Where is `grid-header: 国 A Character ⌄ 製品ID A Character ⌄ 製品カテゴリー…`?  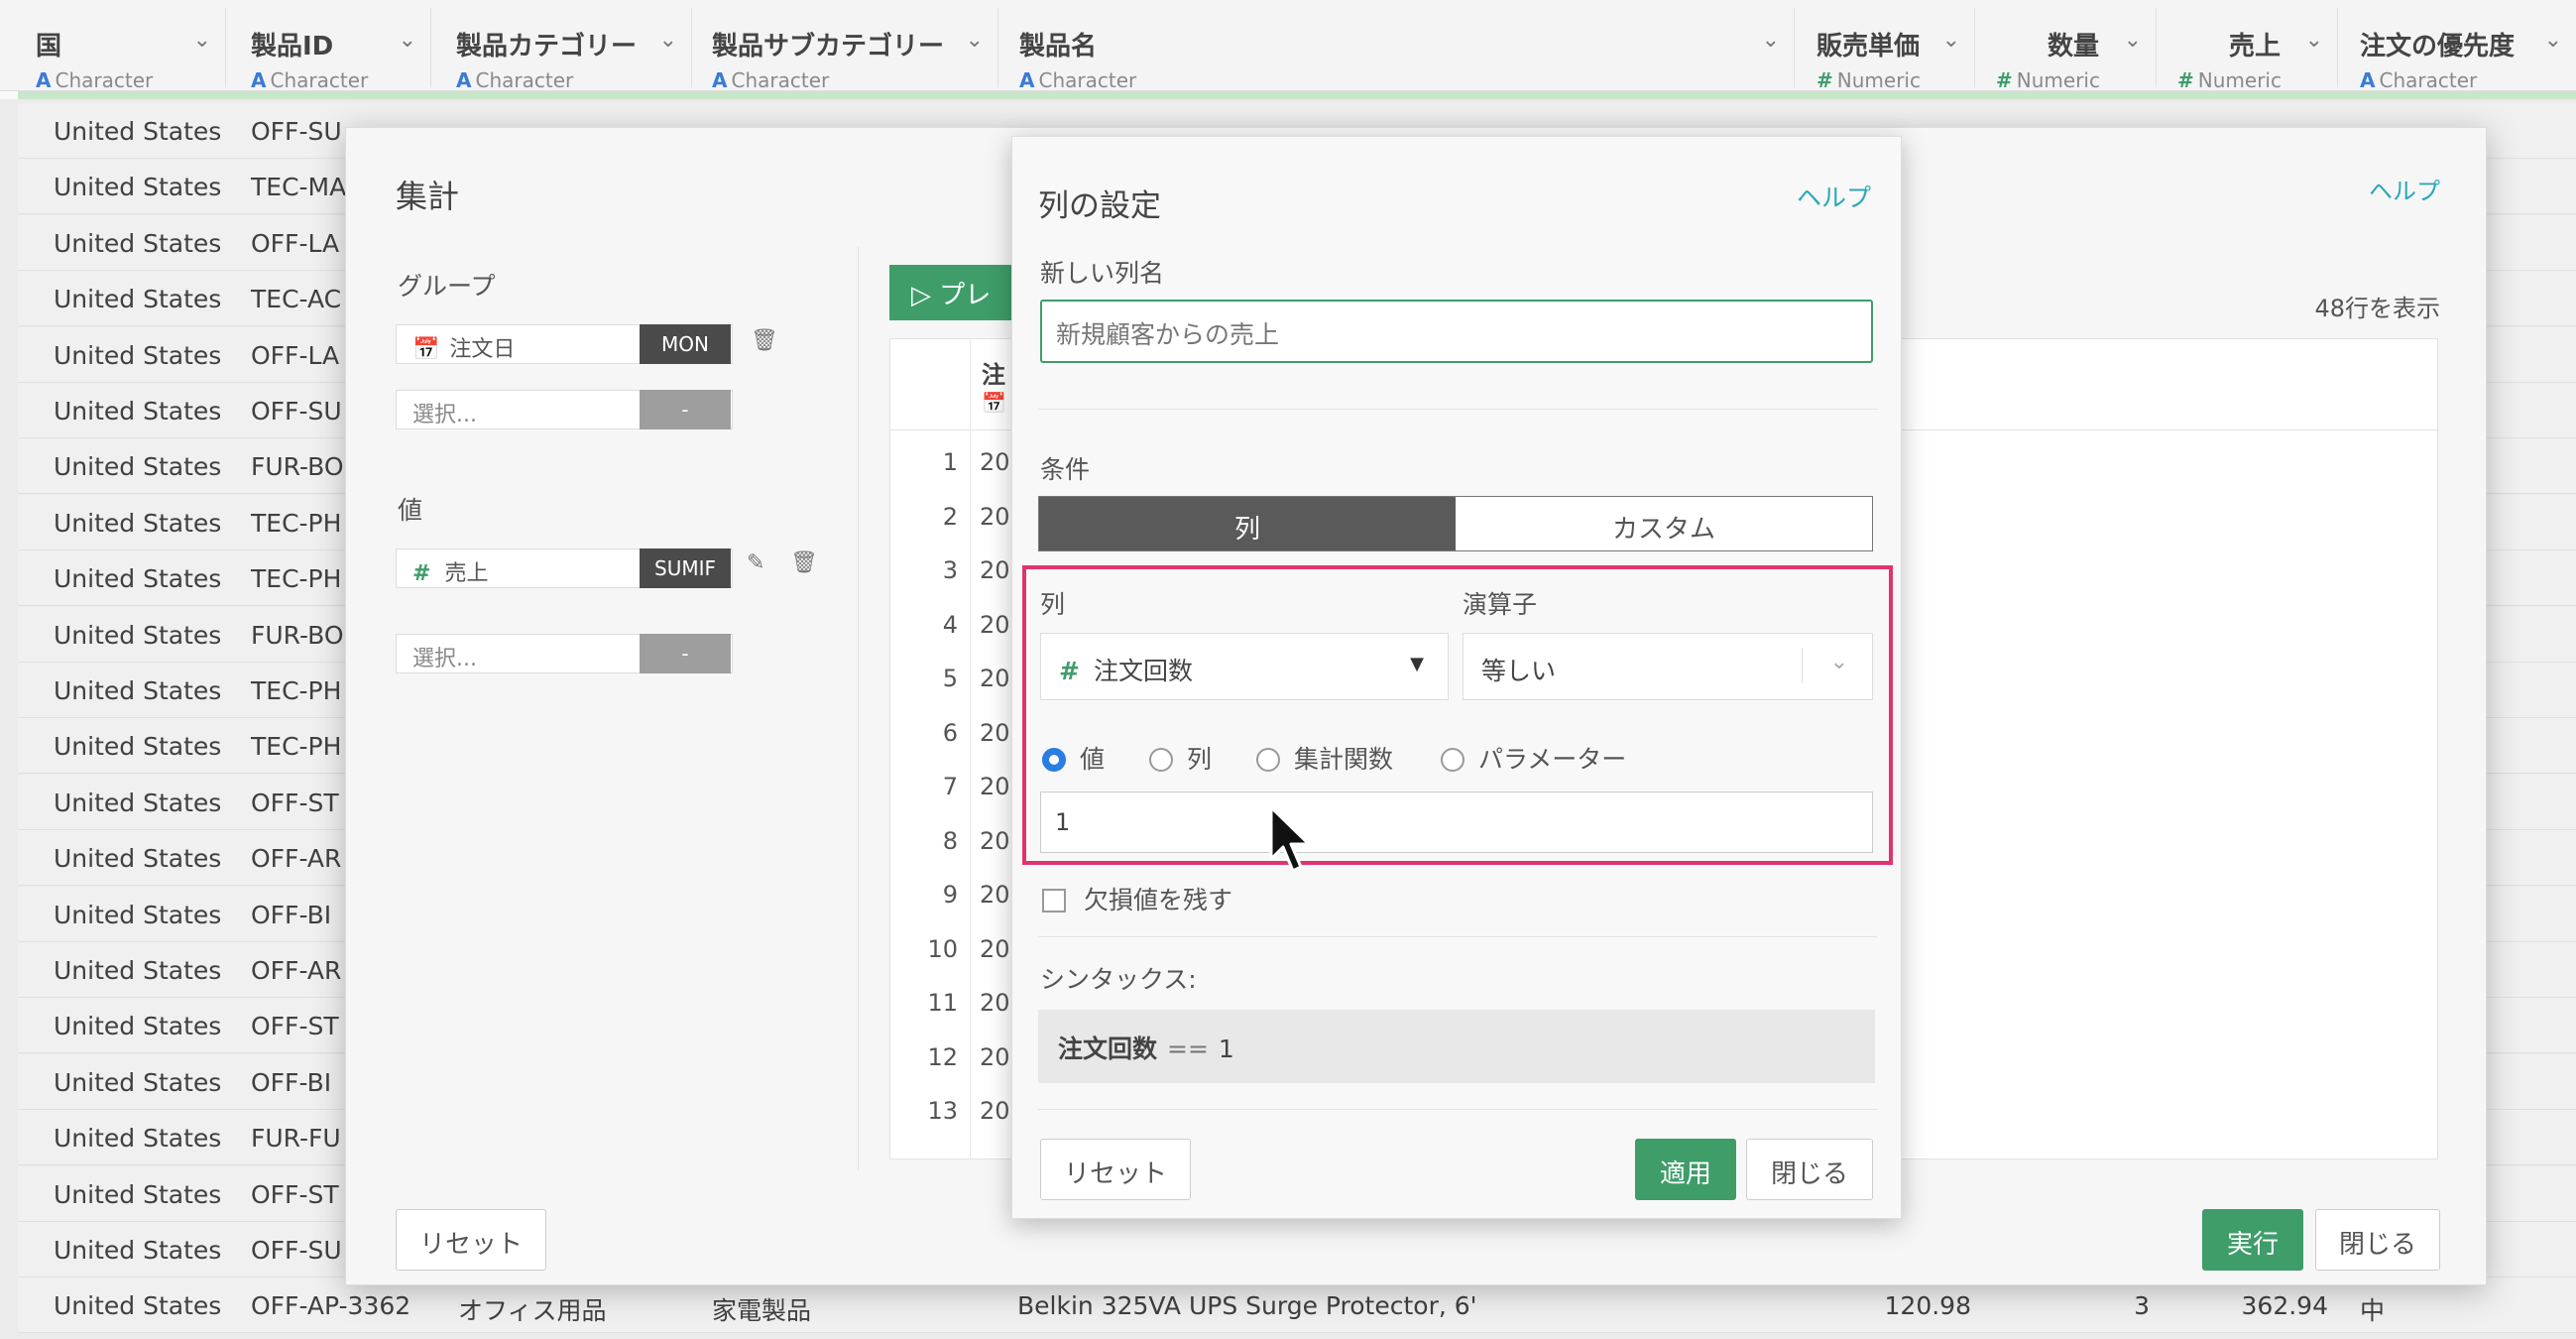 grid-header: 国 A Character ⌄ 製品ID A Character ⌄ 製品カテゴリー… is located at coordinates (1288, 46).